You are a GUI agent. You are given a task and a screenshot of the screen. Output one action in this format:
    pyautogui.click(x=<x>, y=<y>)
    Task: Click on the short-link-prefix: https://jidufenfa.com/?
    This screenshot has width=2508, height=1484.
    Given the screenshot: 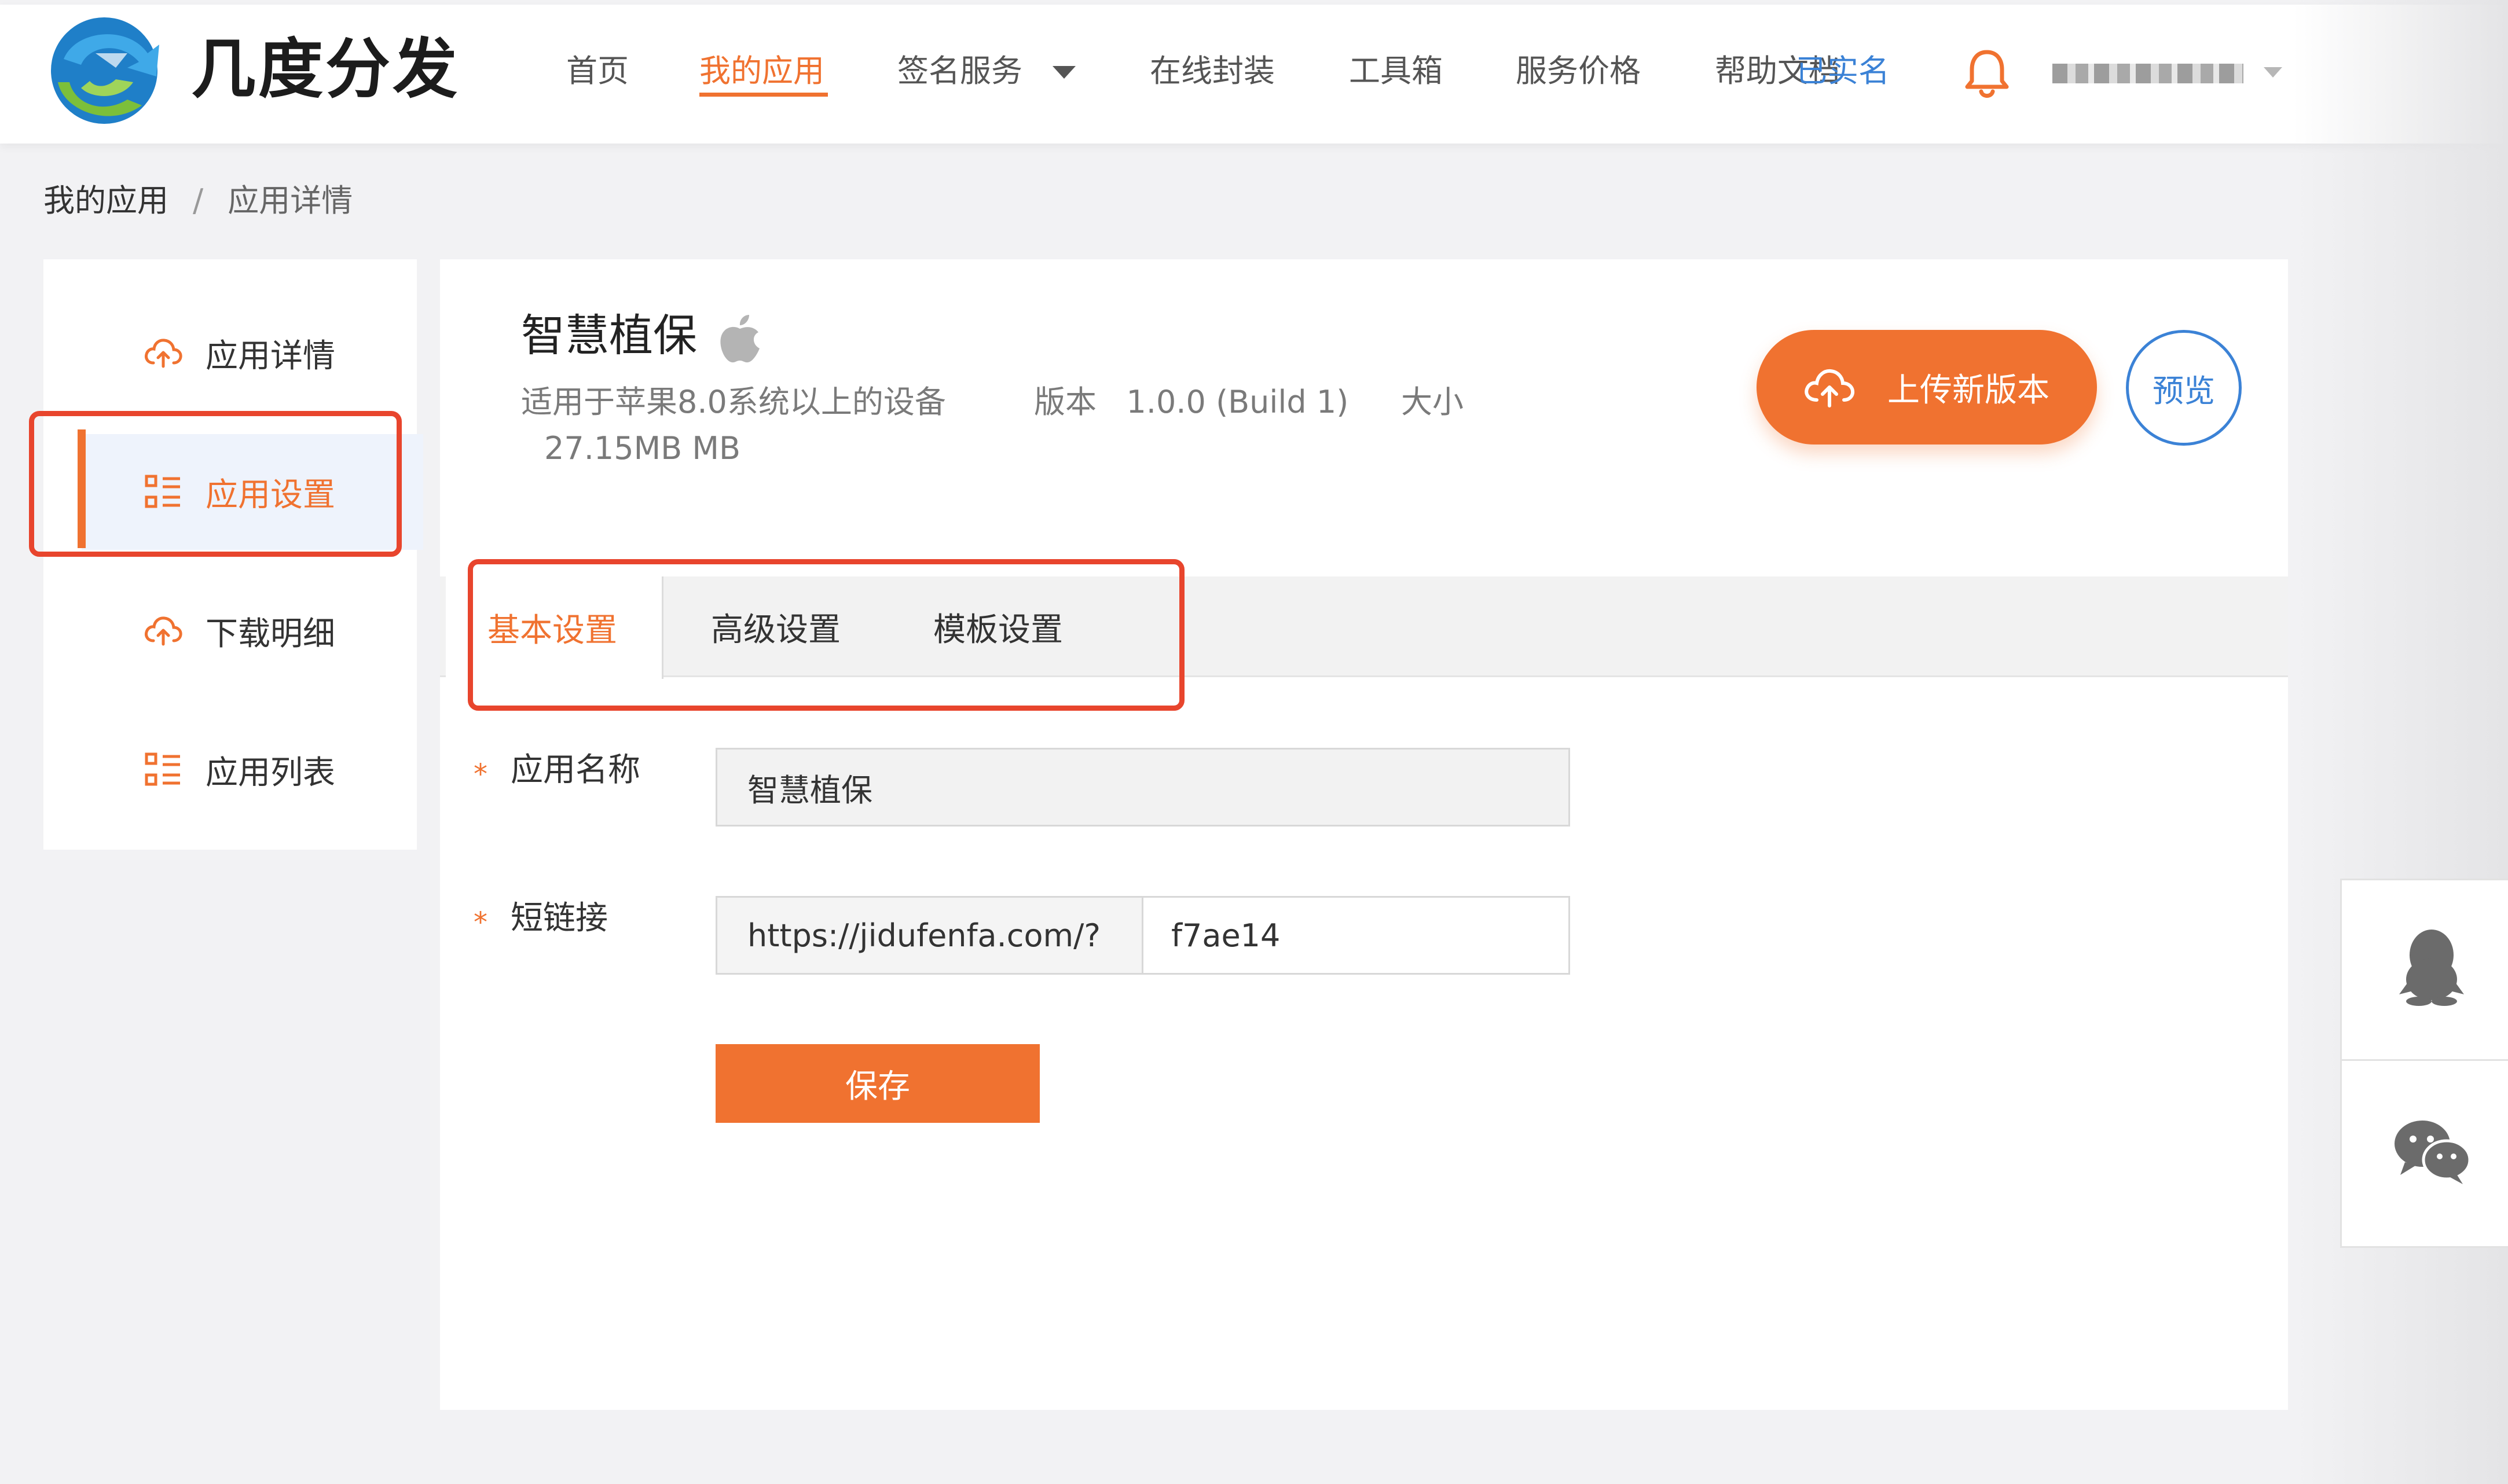 What is the action you would take?
    pyautogui.click(x=929, y=935)
    